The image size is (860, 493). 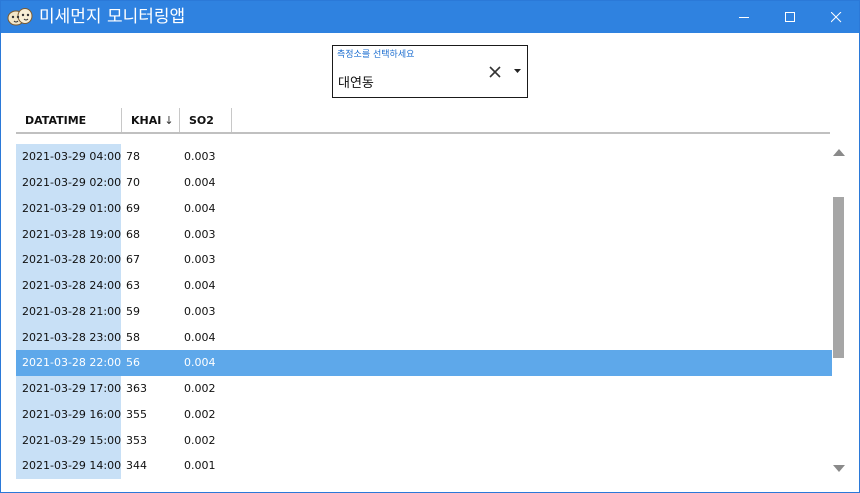 I want to click on cell-datatime: 2021-03-28 21:00, so click(x=68, y=311).